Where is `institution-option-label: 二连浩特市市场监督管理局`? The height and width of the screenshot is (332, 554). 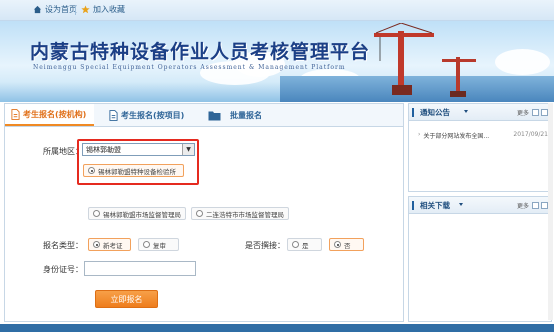 institution-option-label: 二连浩特市市场监督管理局 is located at coordinates (245, 214).